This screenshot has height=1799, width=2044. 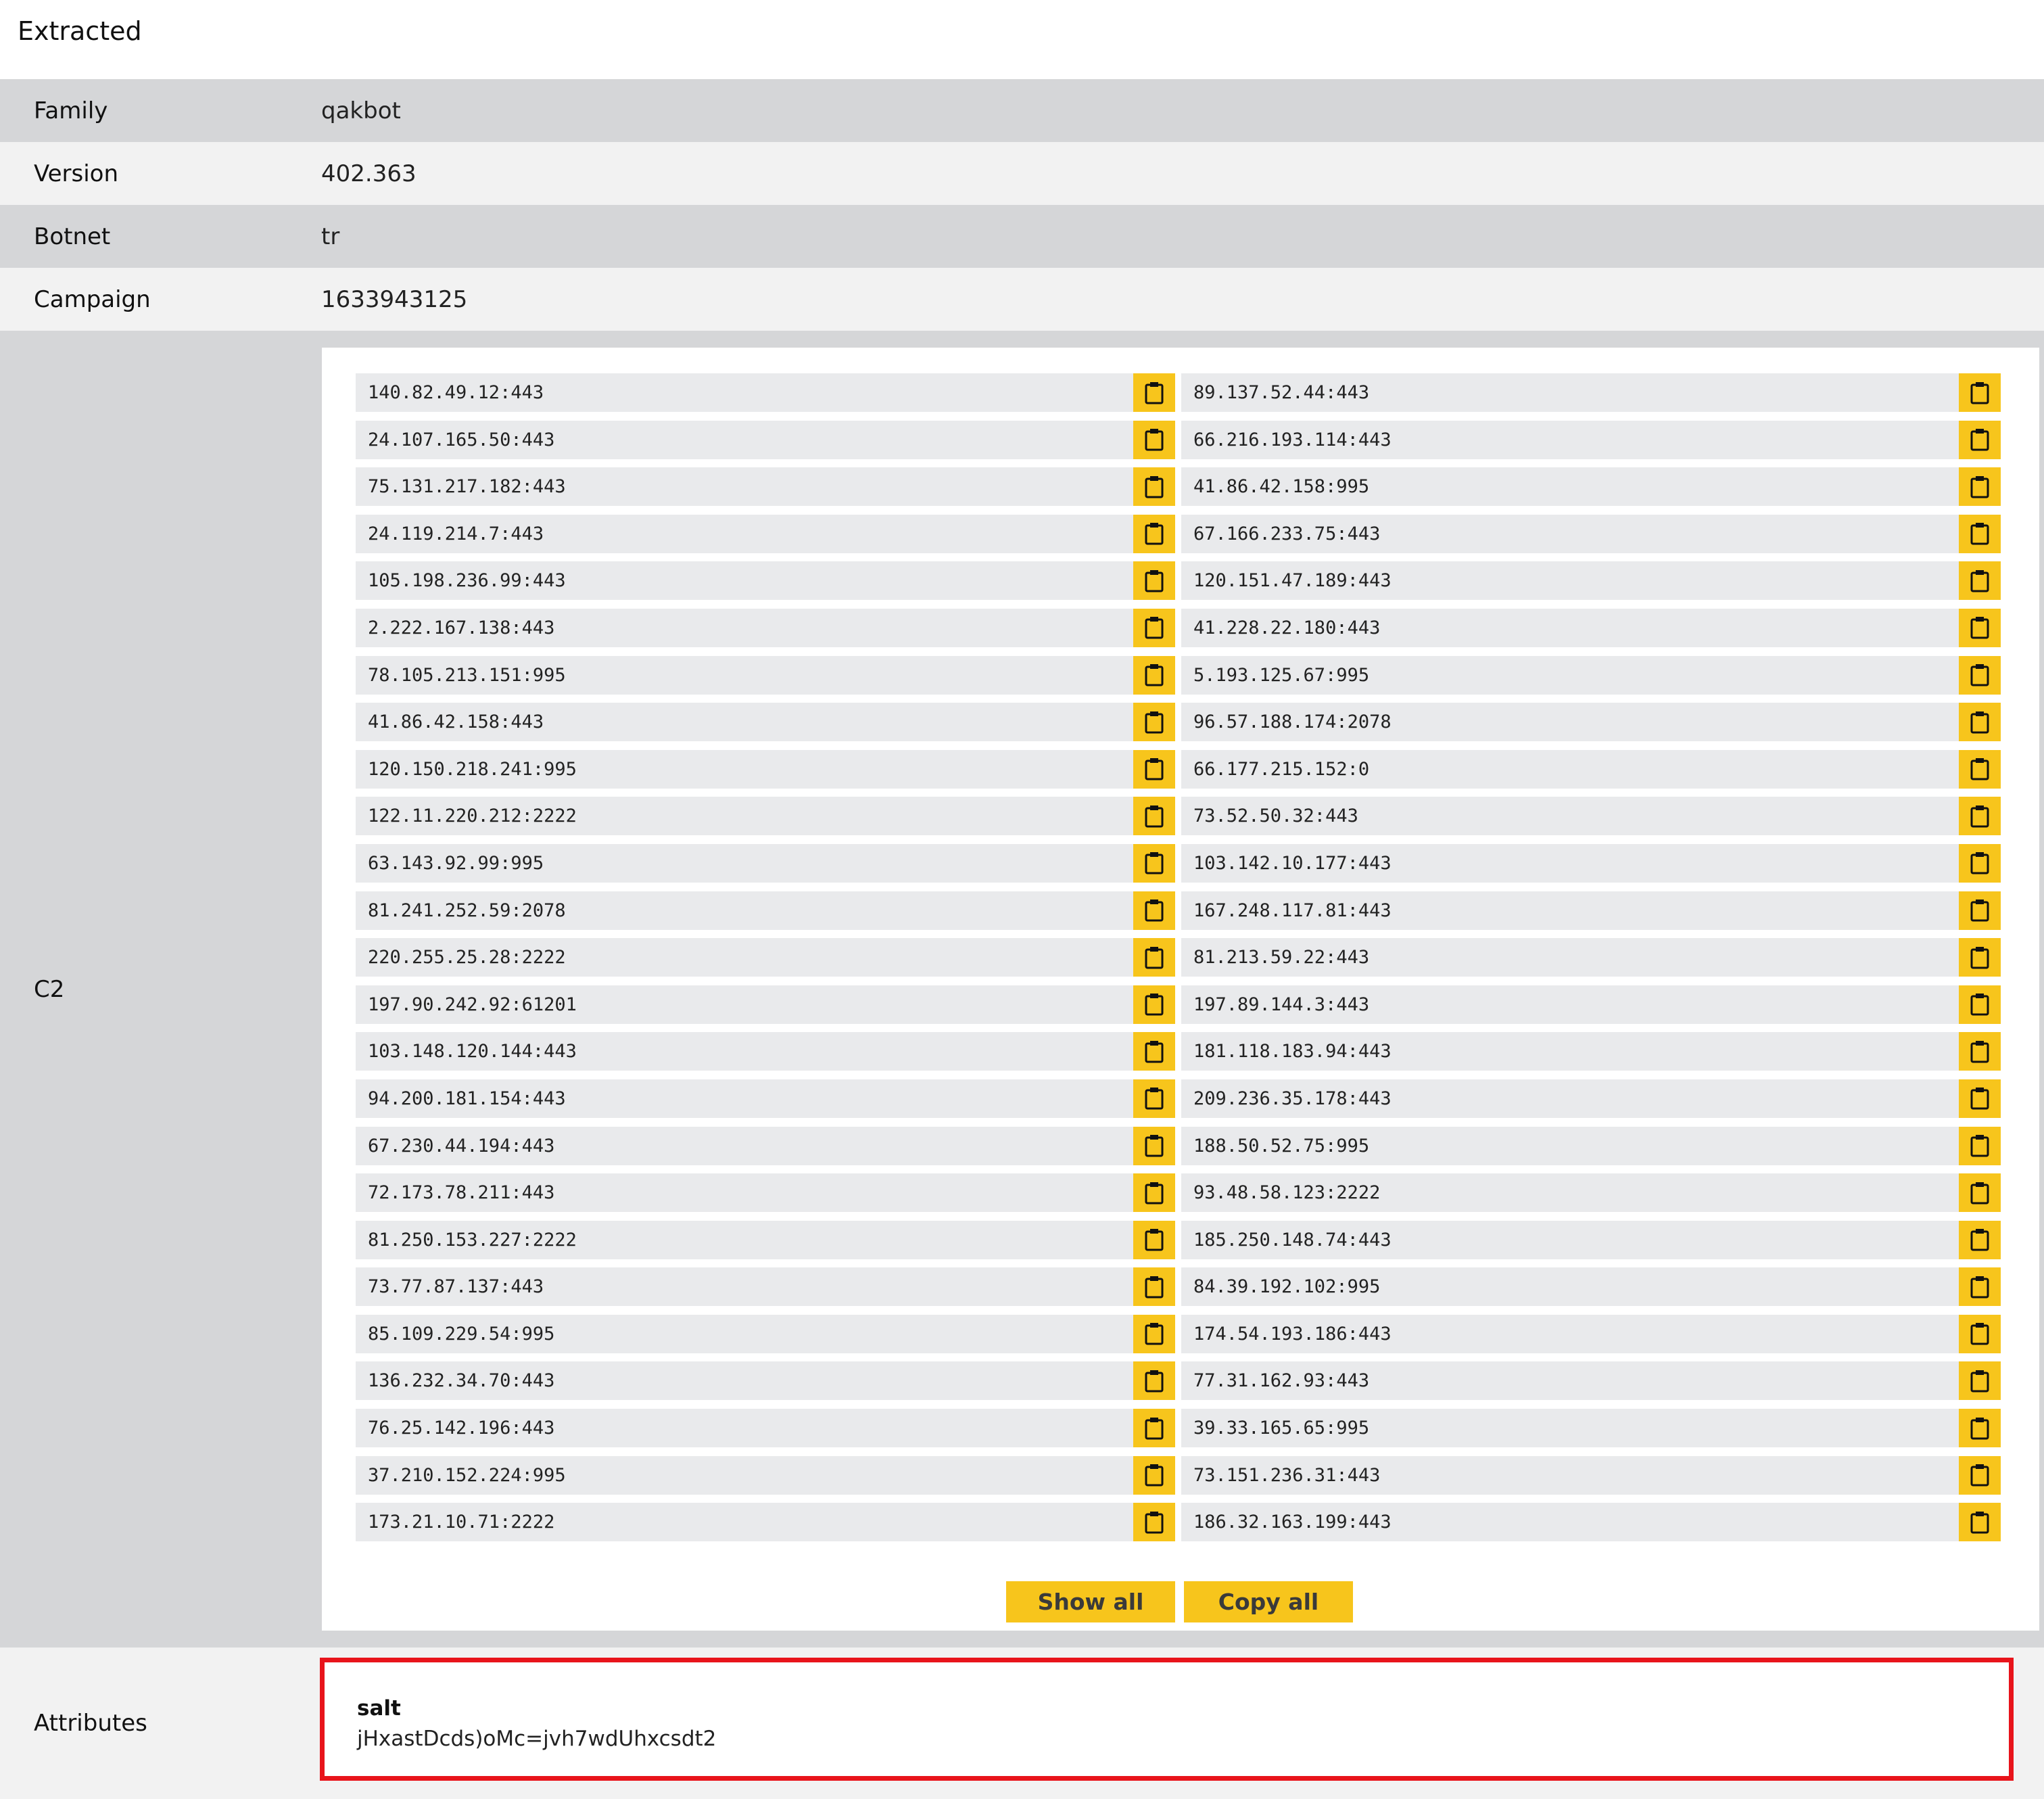 What do you see at coordinates (765, 1475) in the screenshot?
I see `c2-entry: 37.210.152.224:995` at bounding box center [765, 1475].